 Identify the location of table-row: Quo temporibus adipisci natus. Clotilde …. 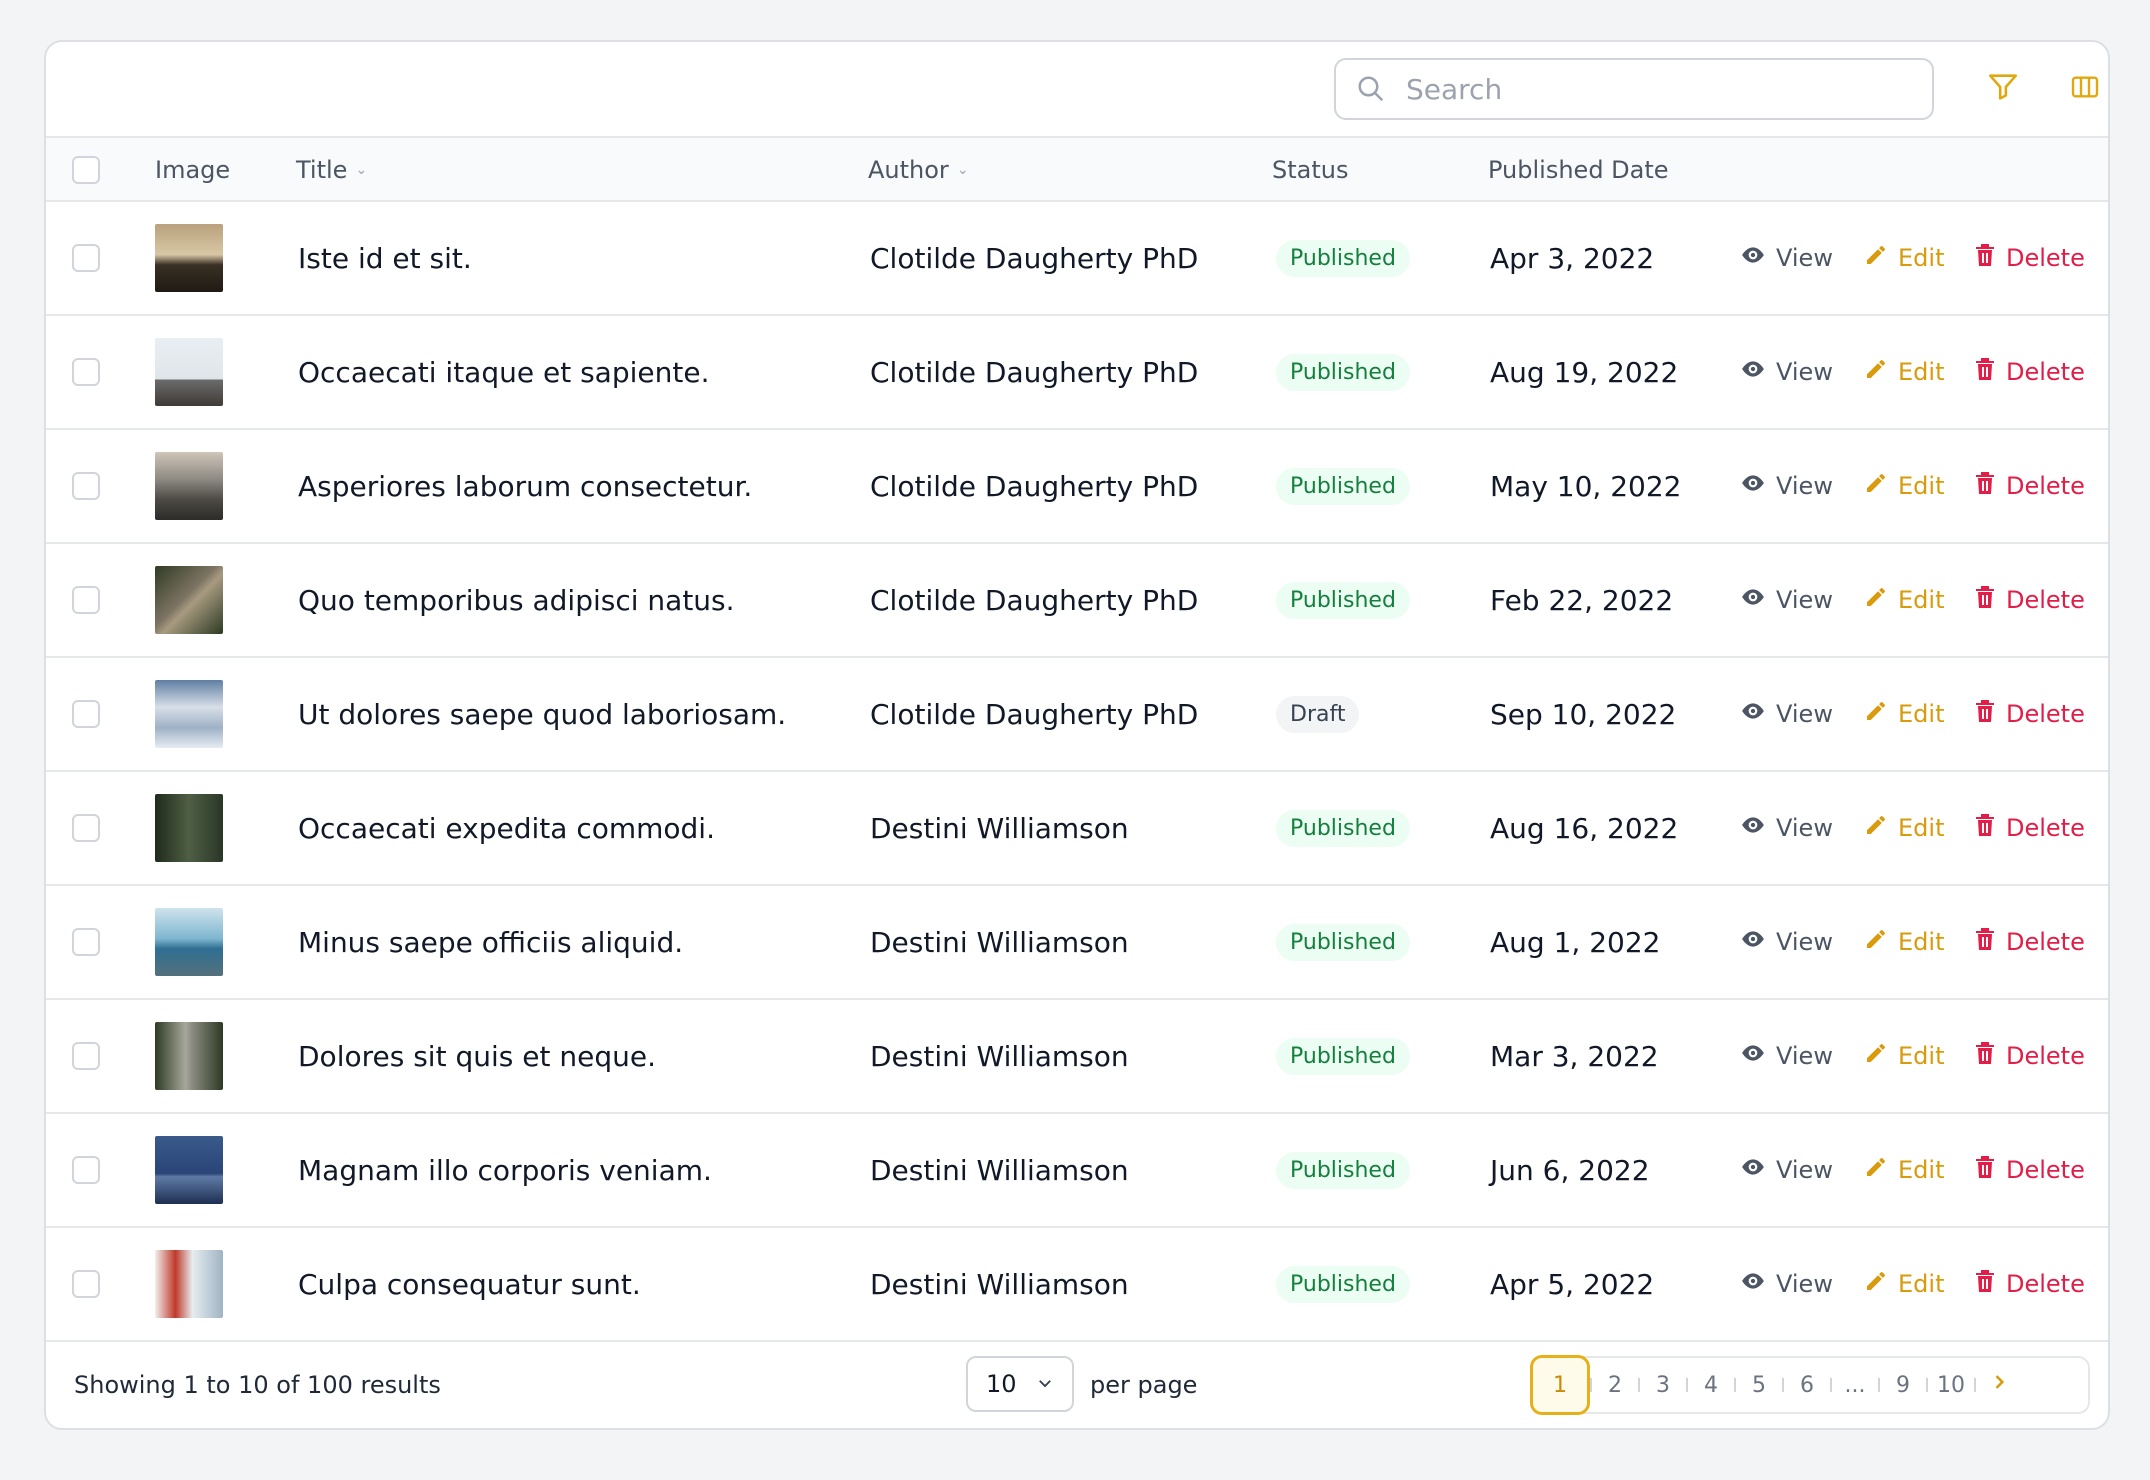
(1077, 601).